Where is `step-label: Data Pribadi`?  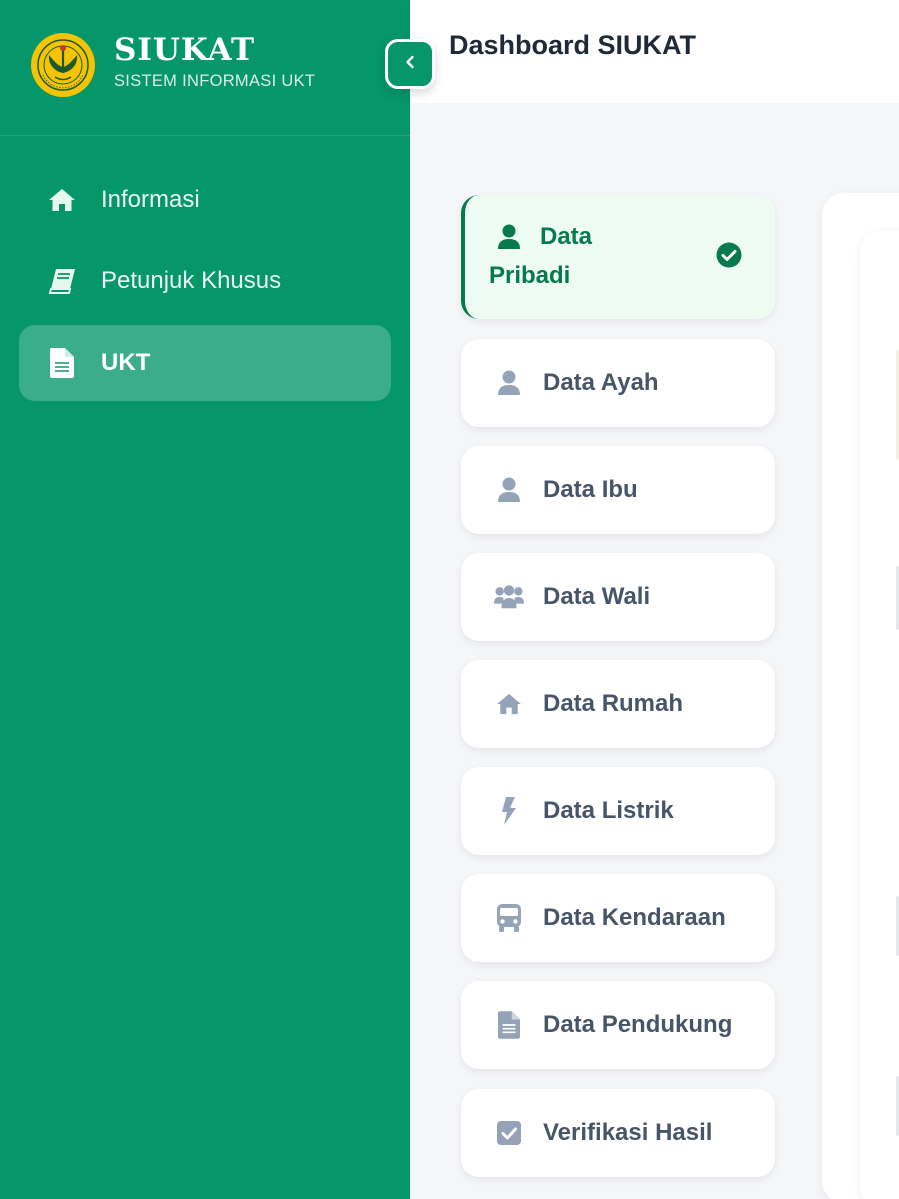
step-label: Data Pribadi is located at coordinates (541, 256).